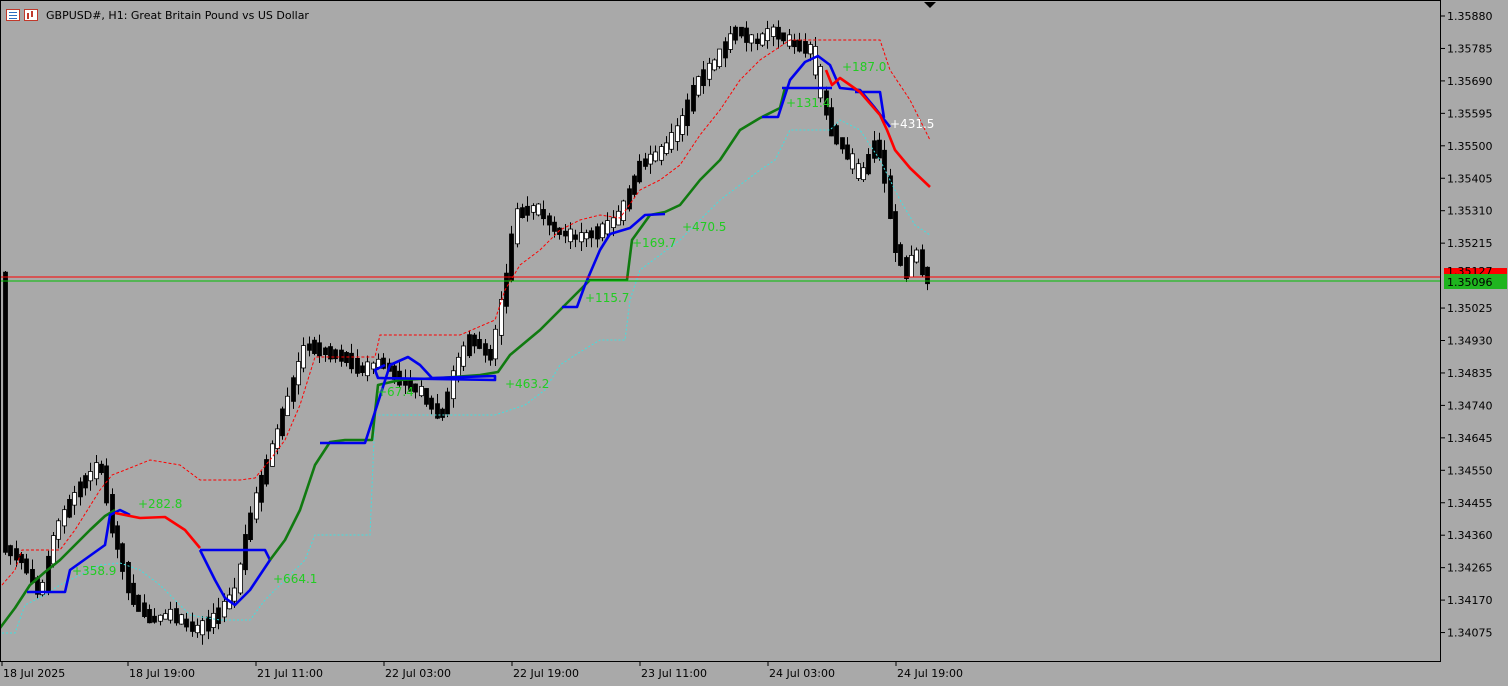 Image resolution: width=1508 pixels, height=686 pixels. What do you see at coordinates (1470, 341) in the screenshot?
I see `price-label: 1.34930` at bounding box center [1470, 341].